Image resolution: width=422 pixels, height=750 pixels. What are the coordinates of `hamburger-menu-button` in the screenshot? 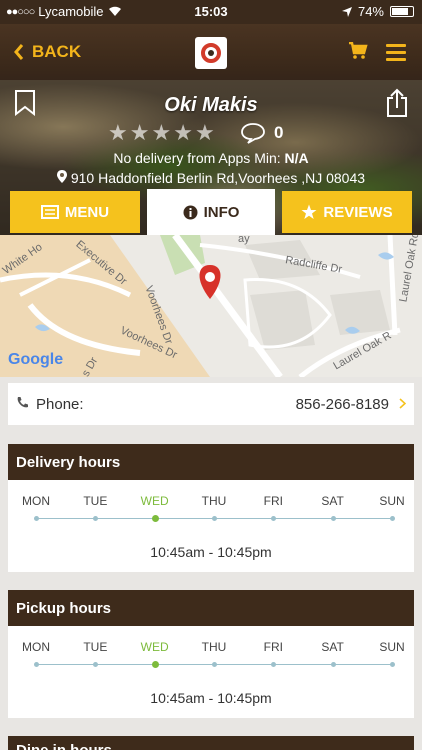 It's located at (396, 54).